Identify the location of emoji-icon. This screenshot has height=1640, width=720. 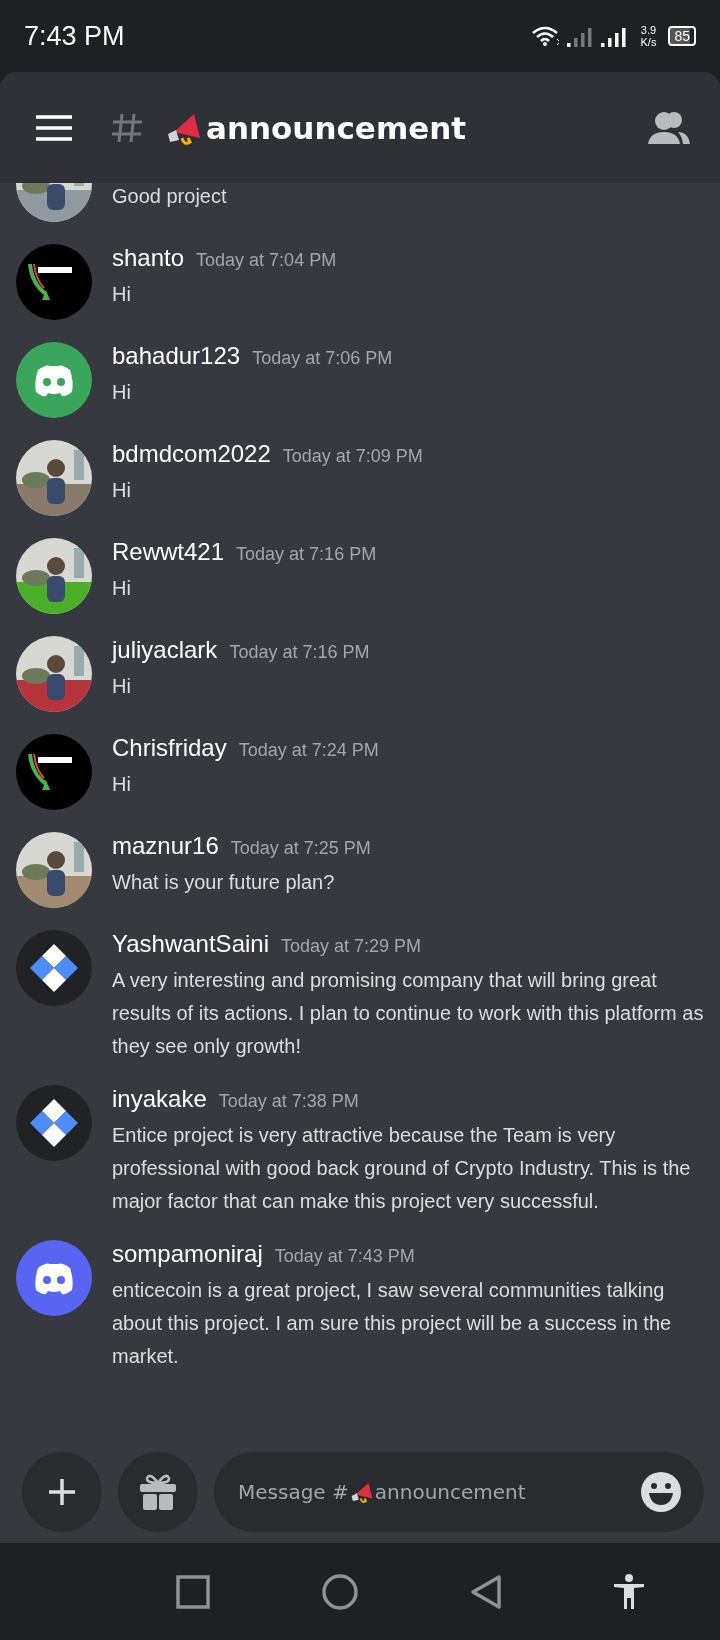
(661, 1491).